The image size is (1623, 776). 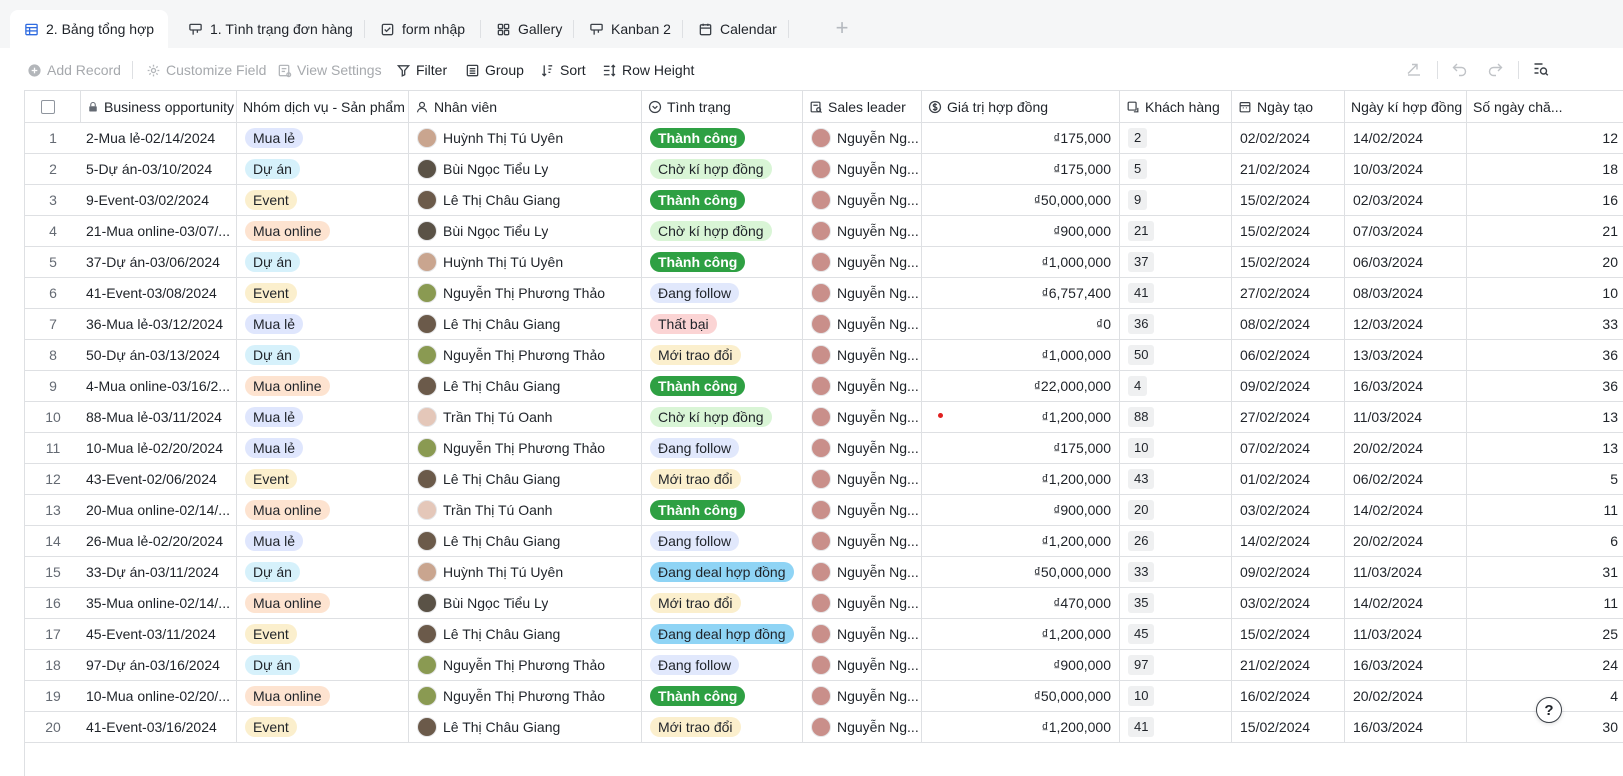 I want to click on customer-cell: 43, so click(x=1176, y=479).